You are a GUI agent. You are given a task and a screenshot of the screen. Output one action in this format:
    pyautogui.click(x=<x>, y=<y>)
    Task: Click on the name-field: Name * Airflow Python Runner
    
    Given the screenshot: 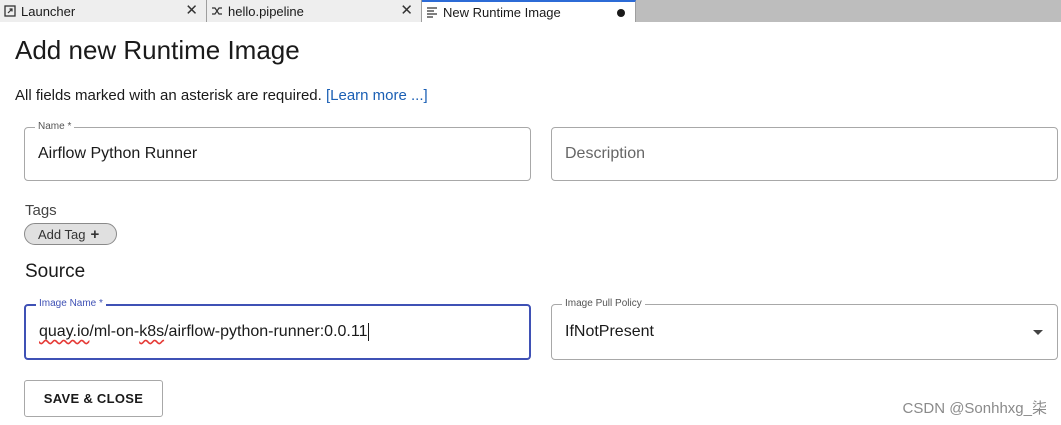 What is the action you would take?
    pyautogui.click(x=277, y=151)
    